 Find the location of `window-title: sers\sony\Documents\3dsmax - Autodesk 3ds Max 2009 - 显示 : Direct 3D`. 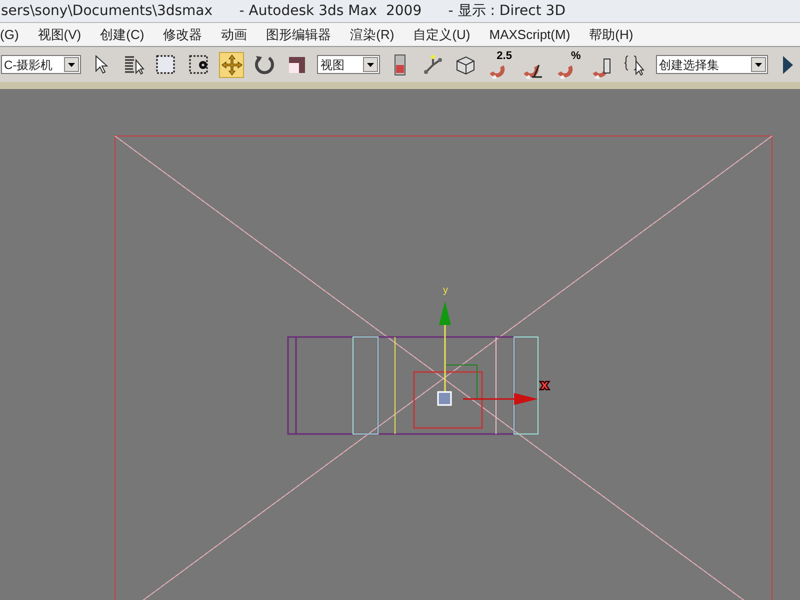

window-title: sers\sony\Documents\3dsmax - Autodesk 3ds Max 2009 - 显示 : Direct 3D is located at coordinates (283, 11).